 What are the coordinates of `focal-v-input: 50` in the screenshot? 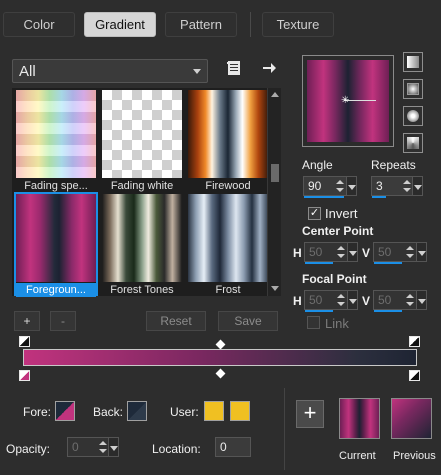 It's located at (400, 301).